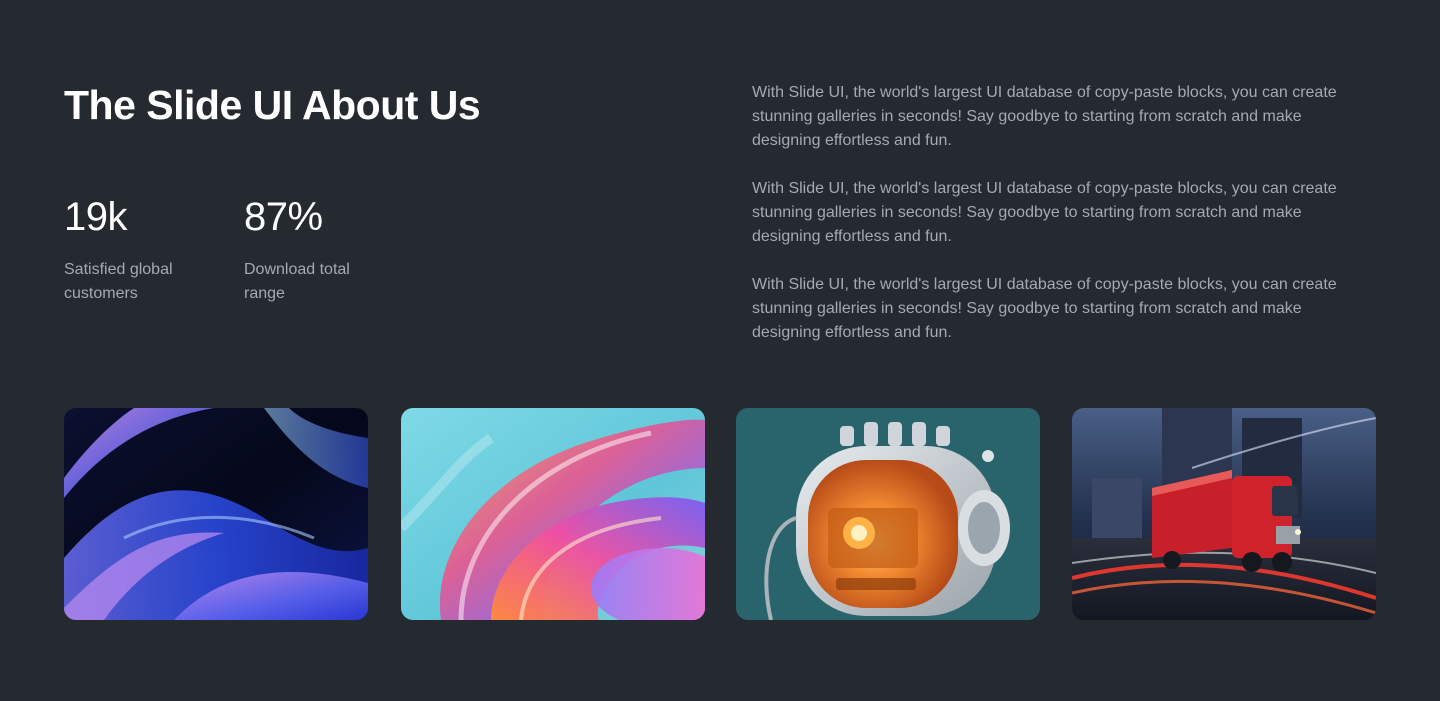  What do you see at coordinates (144, 250) in the screenshot?
I see `stat-customers: 19k Satisfied global customers` at bounding box center [144, 250].